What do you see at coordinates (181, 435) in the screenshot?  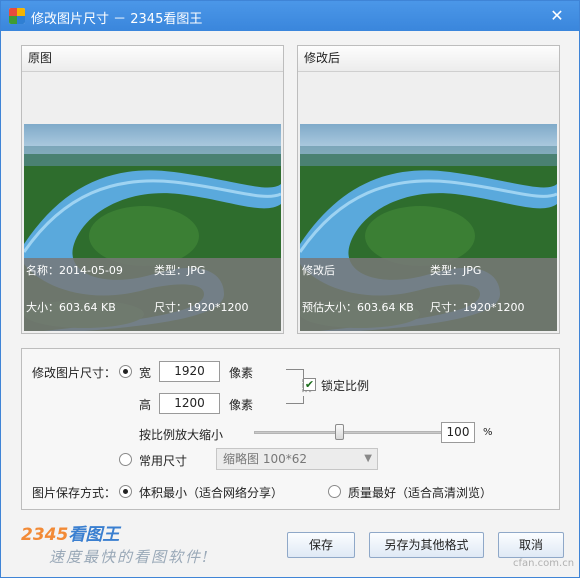 I see `scale-label: 按比例放大缩小` at bounding box center [181, 435].